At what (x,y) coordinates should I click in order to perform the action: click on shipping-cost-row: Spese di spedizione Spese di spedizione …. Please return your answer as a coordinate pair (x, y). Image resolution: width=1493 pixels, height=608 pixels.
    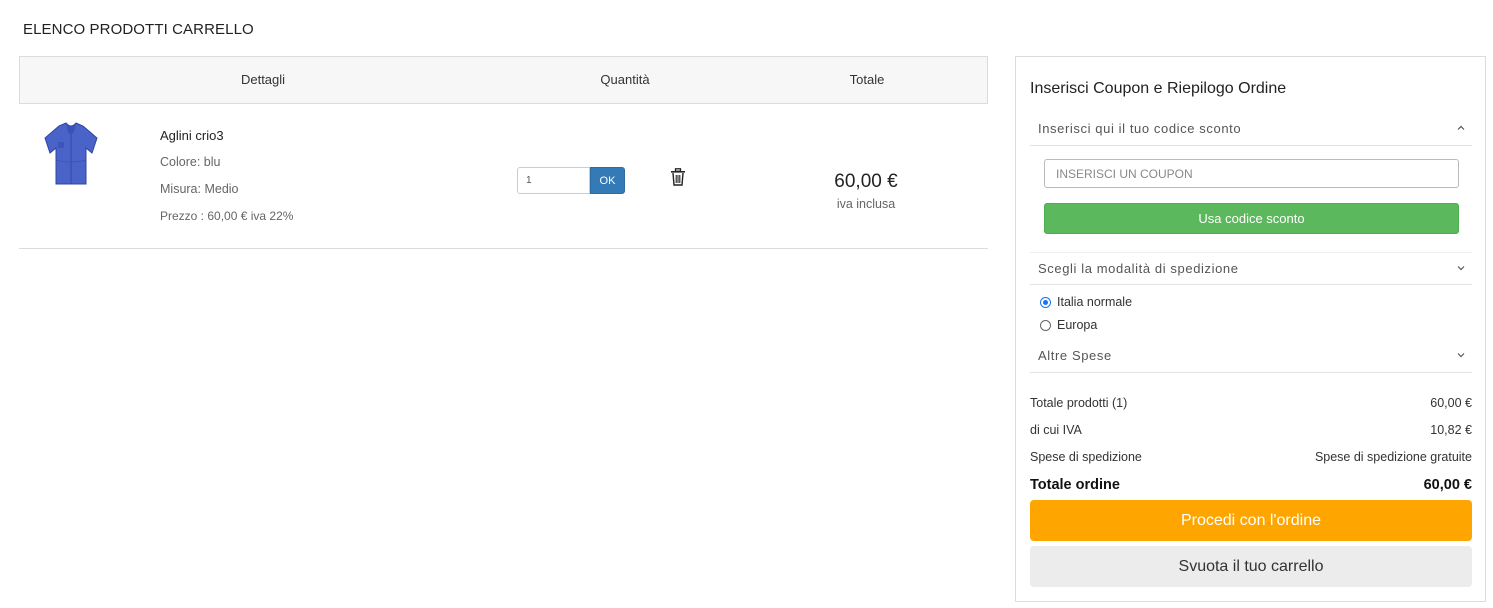
    Looking at the image, I should click on (1251, 457).